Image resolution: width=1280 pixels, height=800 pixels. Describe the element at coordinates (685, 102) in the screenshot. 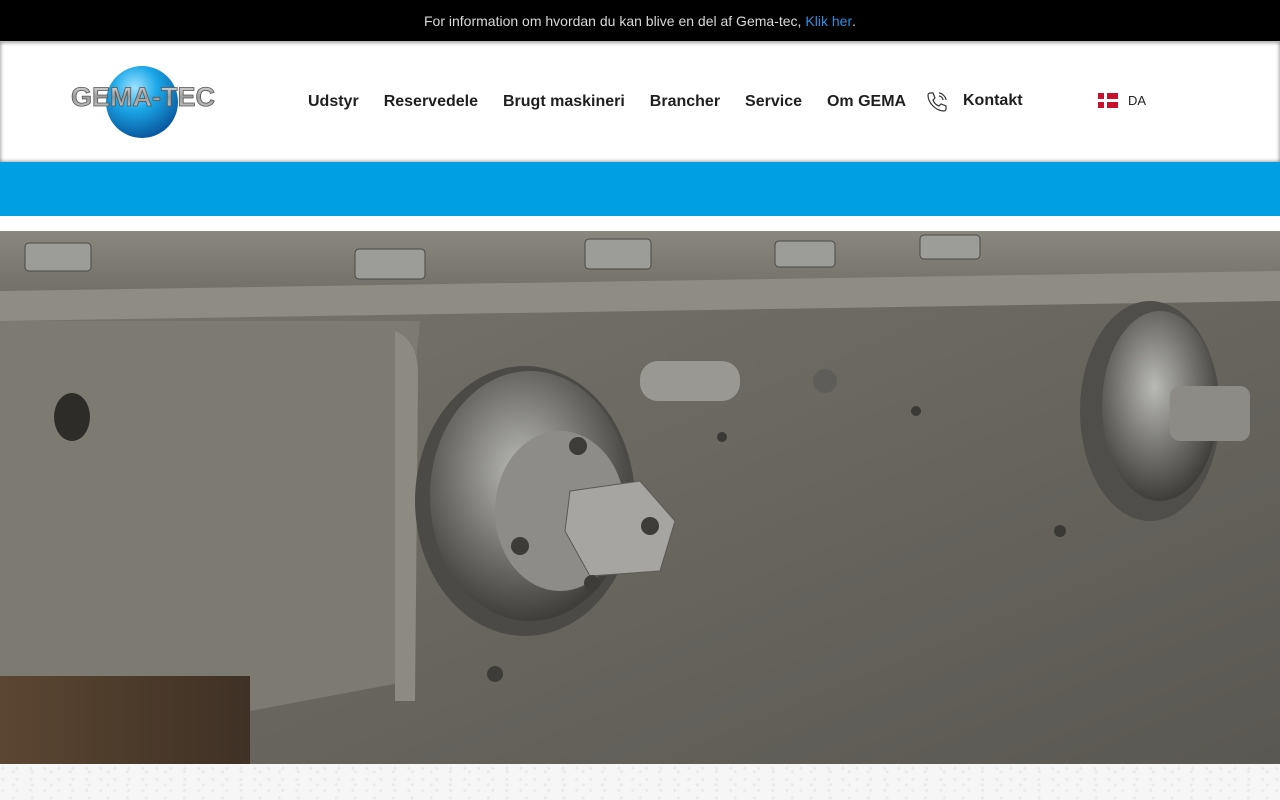

I see `nav-item-brancher: Brancher` at that location.